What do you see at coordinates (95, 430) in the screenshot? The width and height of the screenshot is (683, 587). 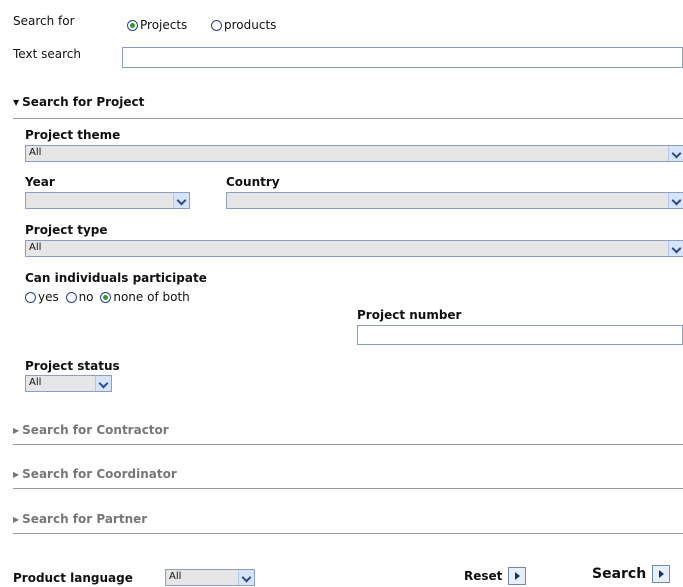 I see `section-title-contractor: Search for Contractor` at bounding box center [95, 430].